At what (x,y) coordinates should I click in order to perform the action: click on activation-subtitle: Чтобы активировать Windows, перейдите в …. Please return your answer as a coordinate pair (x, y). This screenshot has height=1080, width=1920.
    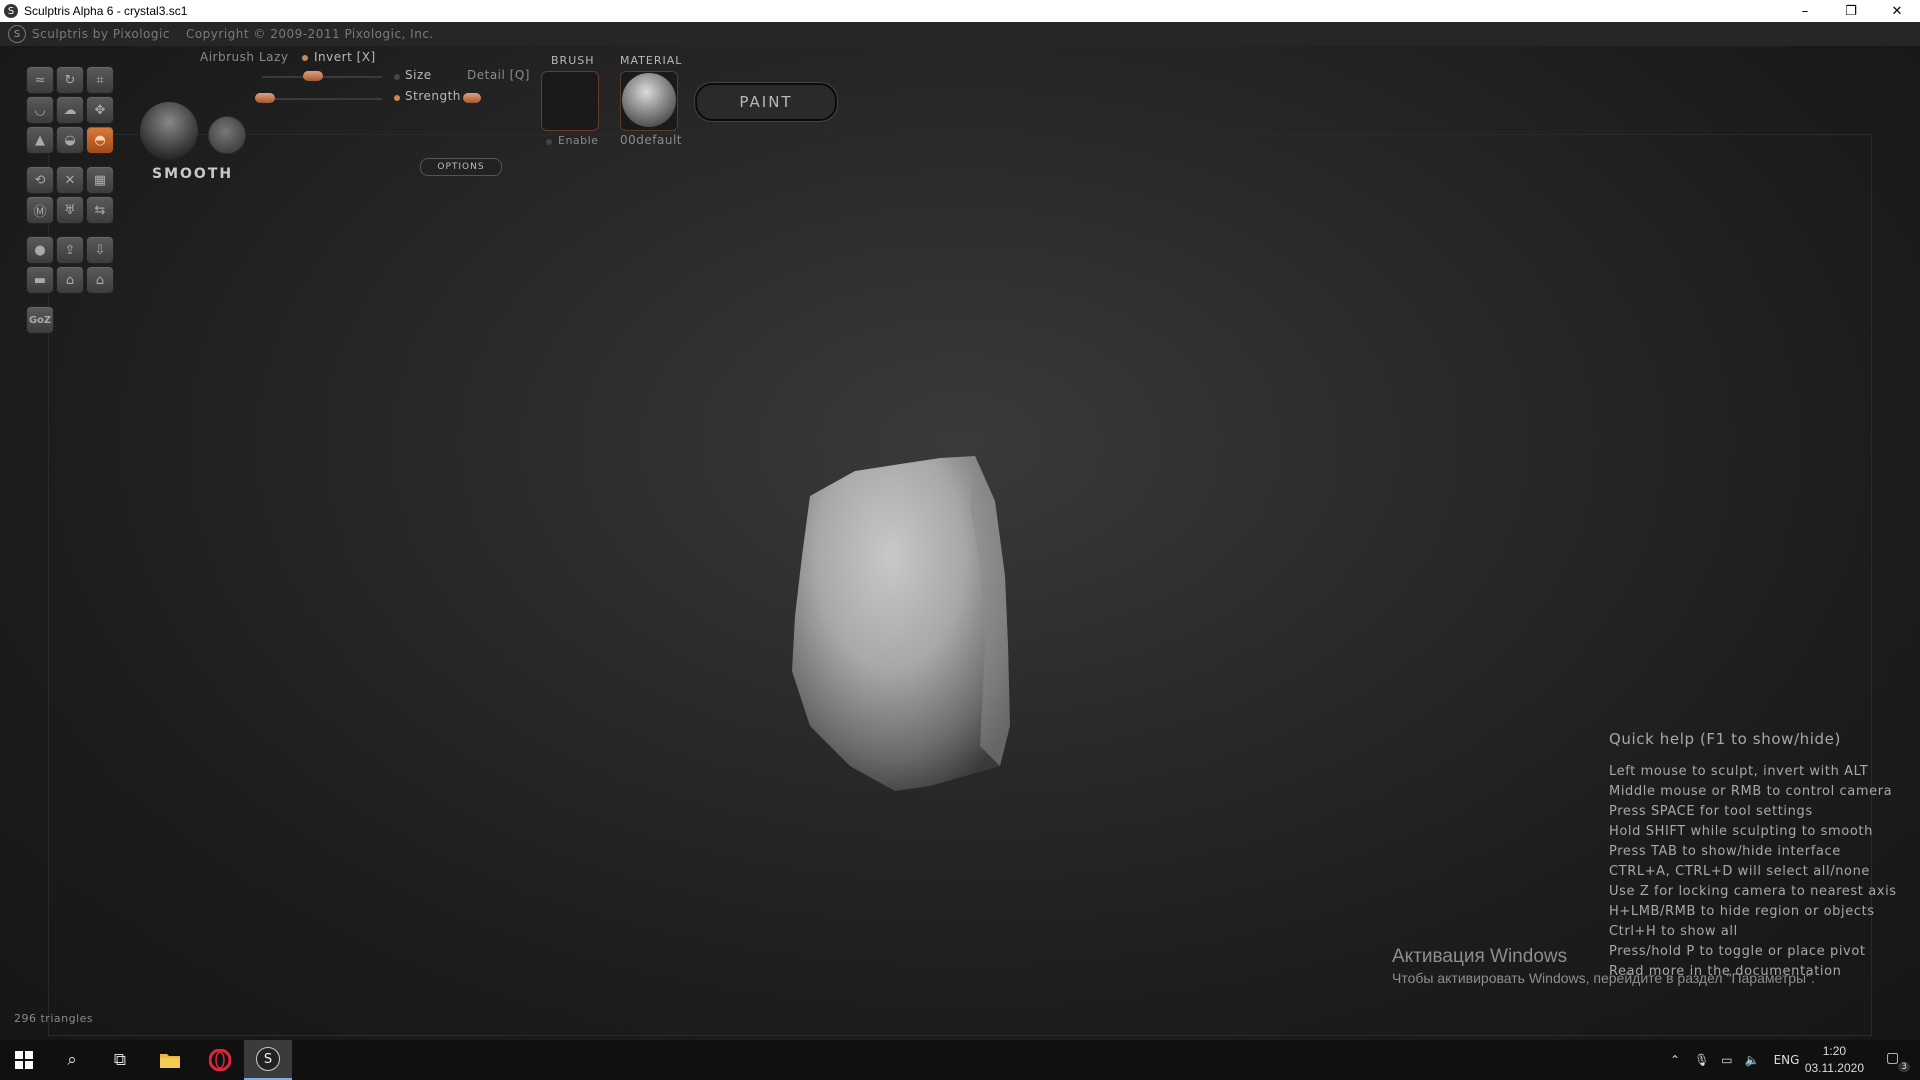
    Looking at the image, I should click on (1603, 978).